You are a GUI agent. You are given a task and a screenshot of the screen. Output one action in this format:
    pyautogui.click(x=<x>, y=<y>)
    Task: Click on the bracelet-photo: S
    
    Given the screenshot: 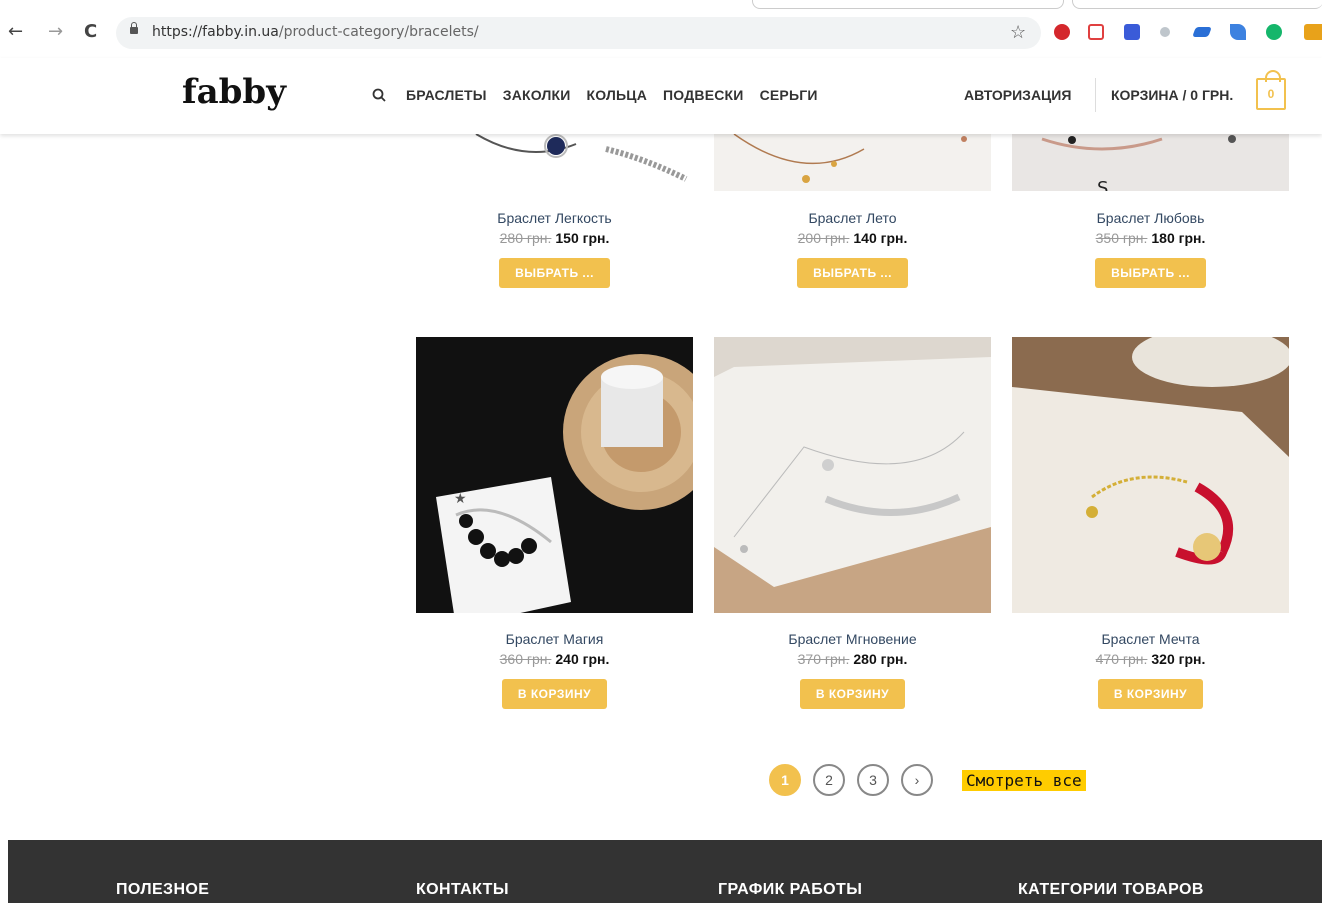 What is the action you would take?
    pyautogui.click(x=1138, y=163)
    